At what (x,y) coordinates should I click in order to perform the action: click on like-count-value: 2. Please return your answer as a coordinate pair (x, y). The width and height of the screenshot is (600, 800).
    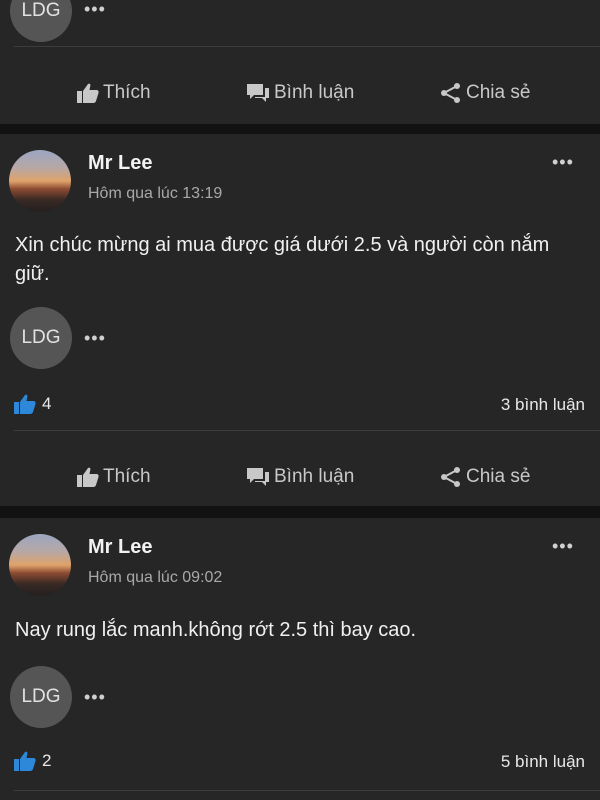
    Looking at the image, I should click on (47, 760).